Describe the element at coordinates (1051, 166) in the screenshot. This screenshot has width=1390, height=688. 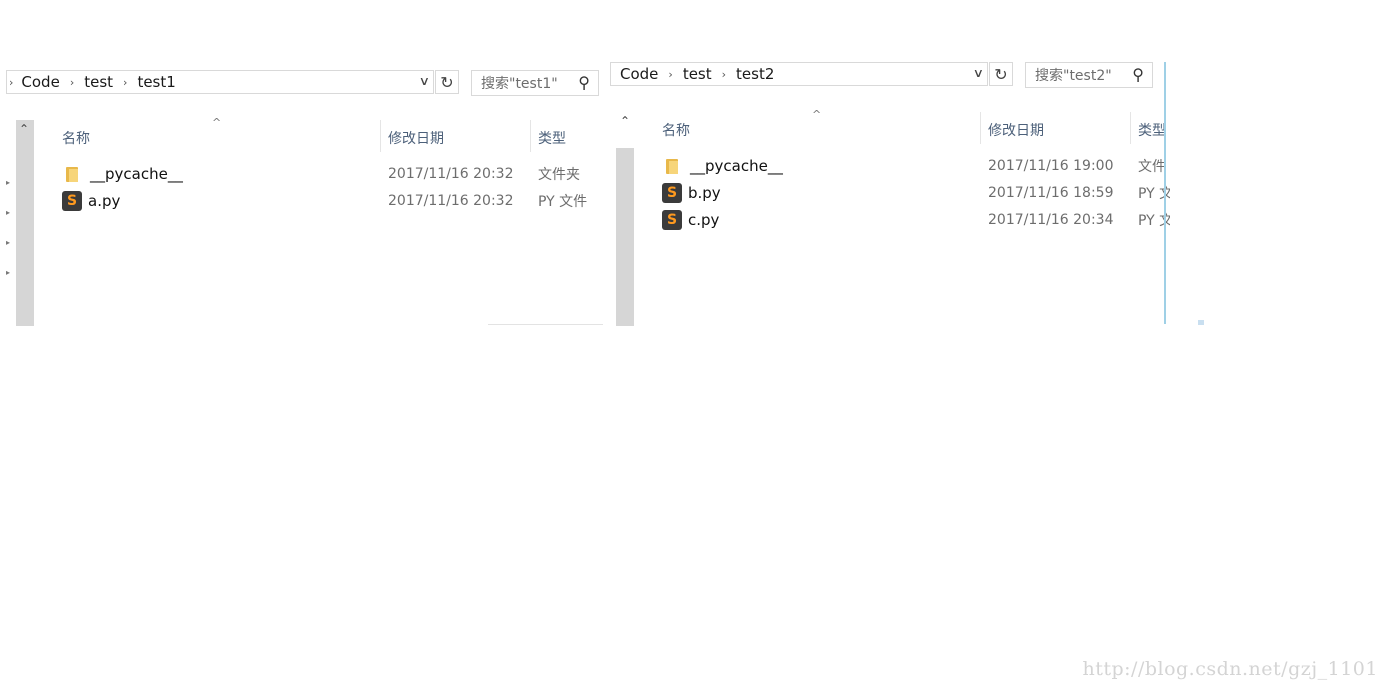
I see `file-date: 2017/11/16 19:00` at that location.